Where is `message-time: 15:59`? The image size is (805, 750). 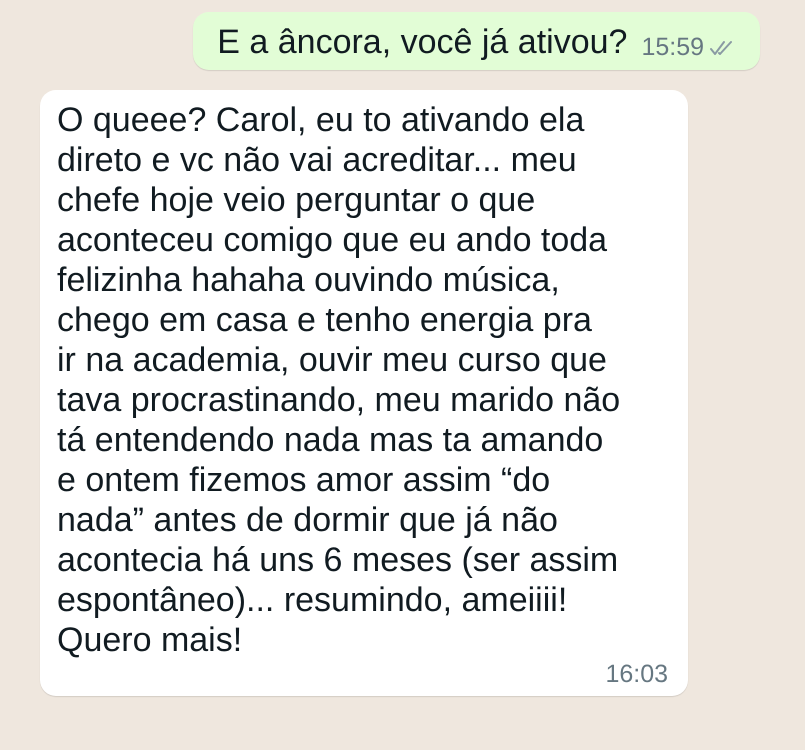
message-time: 15:59 is located at coordinates (672, 47).